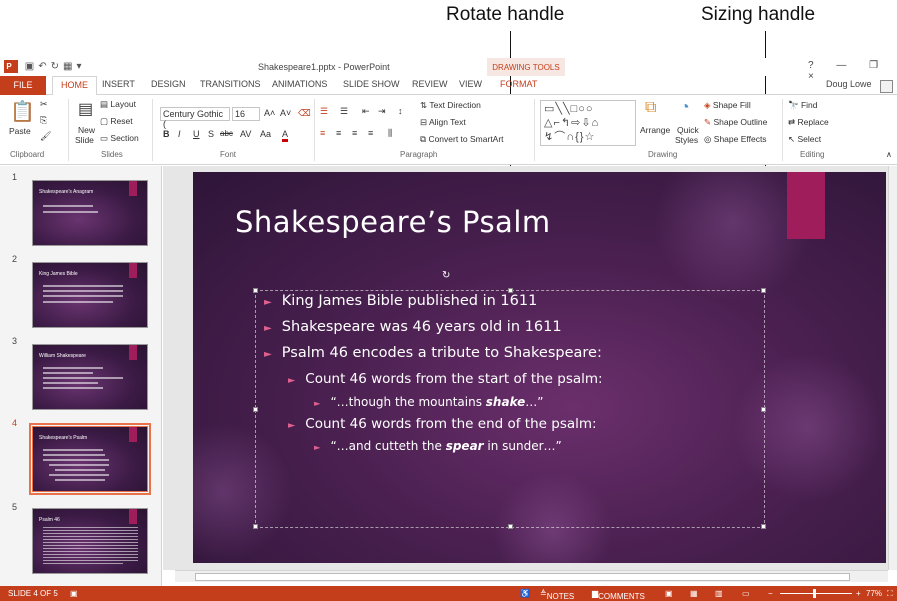  What do you see at coordinates (31, 66) in the screenshot?
I see `save-icon: ▣` at bounding box center [31, 66].